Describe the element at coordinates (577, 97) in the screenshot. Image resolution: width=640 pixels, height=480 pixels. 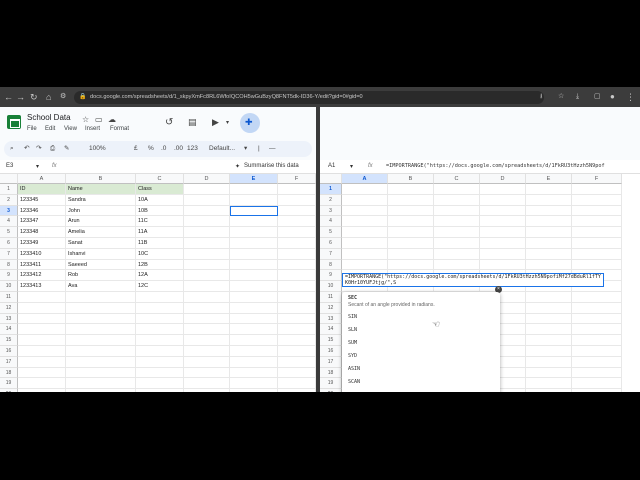
I see `downloads-icon: ⤓` at that location.